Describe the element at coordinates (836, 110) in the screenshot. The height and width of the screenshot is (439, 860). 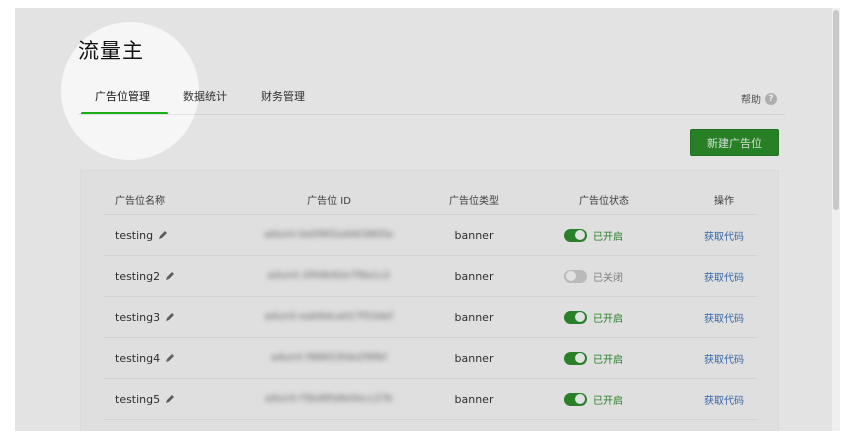
I see `scrollbar-thumb` at that location.